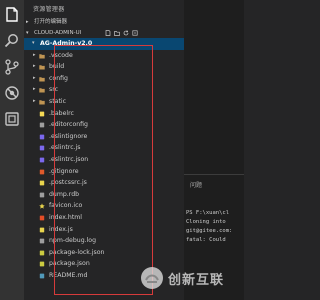  Describe the element at coordinates (65, 148) in the screenshot. I see `tree-item-label: .eslintrc.js` at that location.